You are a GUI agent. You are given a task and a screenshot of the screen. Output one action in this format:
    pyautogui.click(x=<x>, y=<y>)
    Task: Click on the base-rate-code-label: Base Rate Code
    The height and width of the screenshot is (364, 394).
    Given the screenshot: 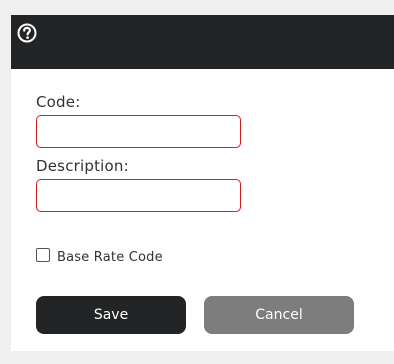 What is the action you would take?
    pyautogui.click(x=110, y=257)
    